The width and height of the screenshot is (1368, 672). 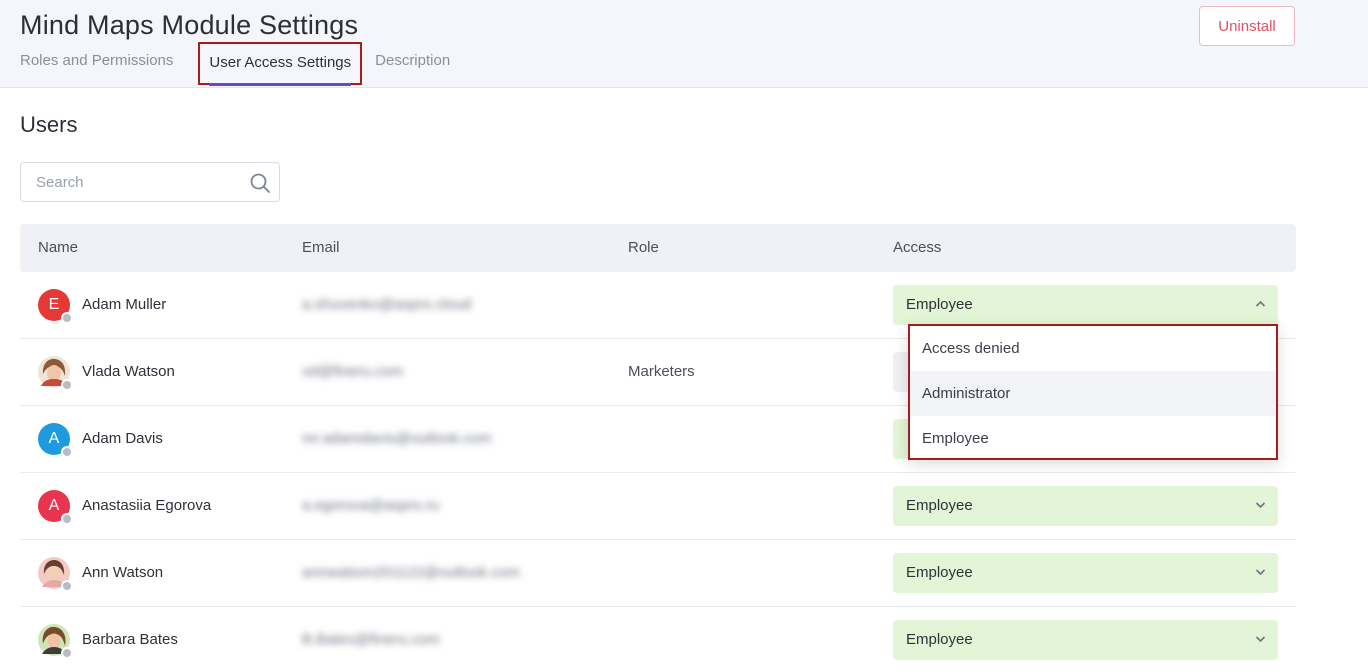 What do you see at coordinates (189, 25) in the screenshot?
I see `page-title: Mind Maps Module Settings` at bounding box center [189, 25].